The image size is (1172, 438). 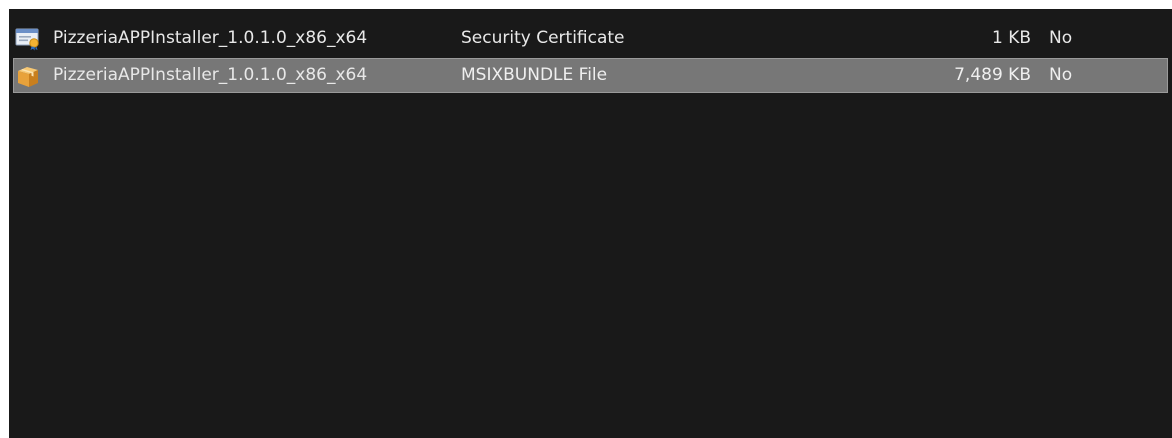 What do you see at coordinates (543, 38) in the screenshot?
I see `file-type: Security Certificate` at bounding box center [543, 38].